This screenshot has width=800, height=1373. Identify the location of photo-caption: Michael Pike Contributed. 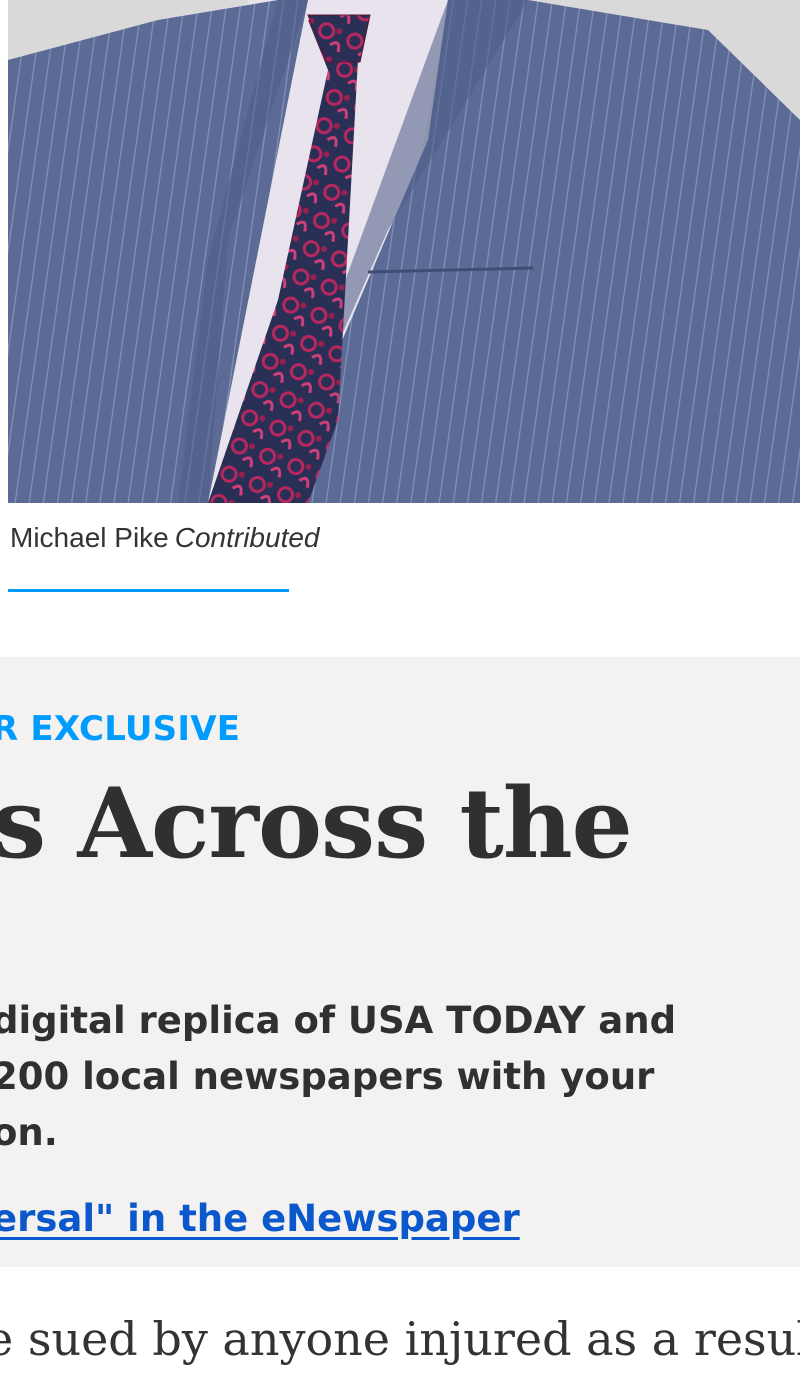
(165, 538).